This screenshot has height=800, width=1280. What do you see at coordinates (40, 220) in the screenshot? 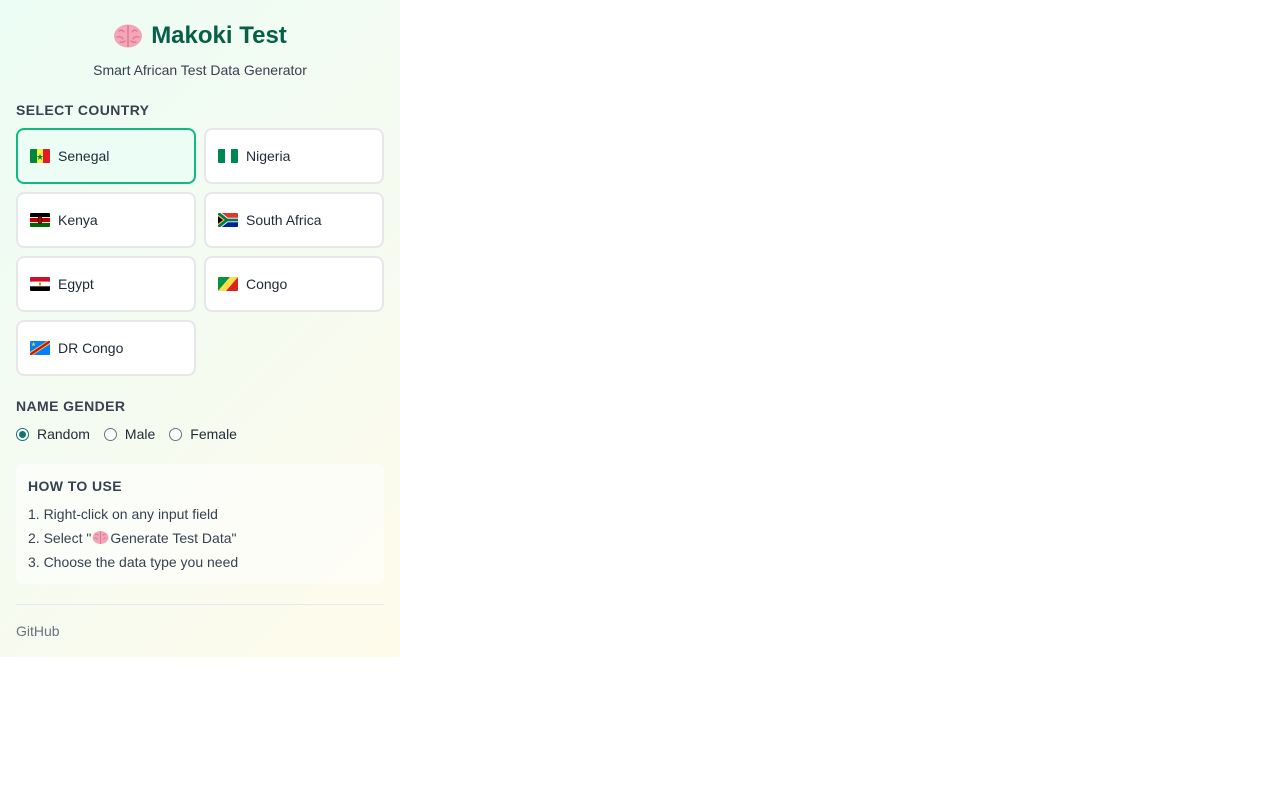
I see `flag-kenya-icon` at bounding box center [40, 220].